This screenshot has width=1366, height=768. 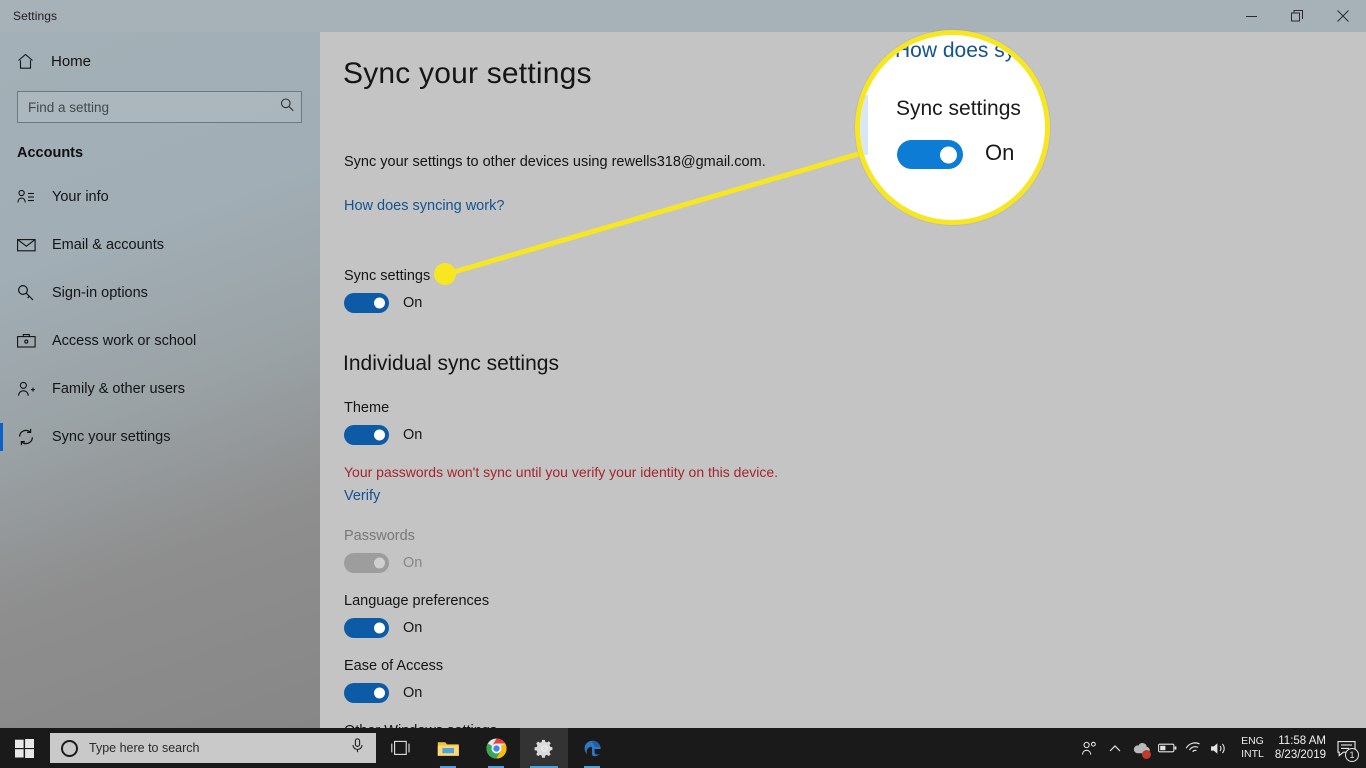 What do you see at coordinates (366, 303) in the screenshot?
I see `sync-settings-toggle` at bounding box center [366, 303].